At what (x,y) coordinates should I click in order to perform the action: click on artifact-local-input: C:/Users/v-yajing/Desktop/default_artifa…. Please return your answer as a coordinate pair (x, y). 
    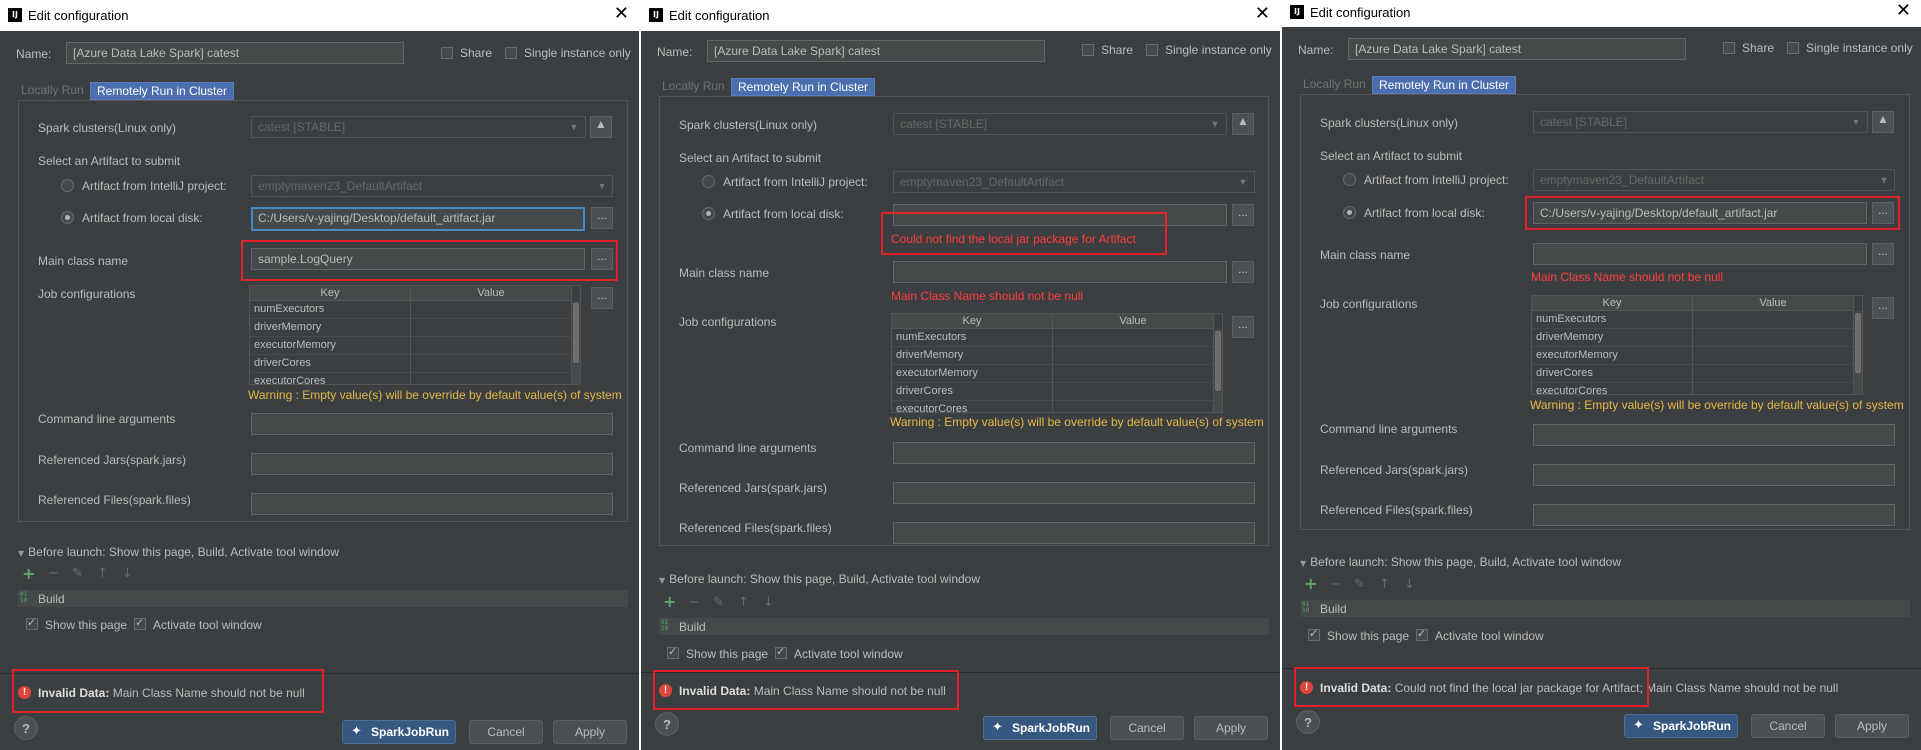
    Looking at the image, I should click on (418, 219).